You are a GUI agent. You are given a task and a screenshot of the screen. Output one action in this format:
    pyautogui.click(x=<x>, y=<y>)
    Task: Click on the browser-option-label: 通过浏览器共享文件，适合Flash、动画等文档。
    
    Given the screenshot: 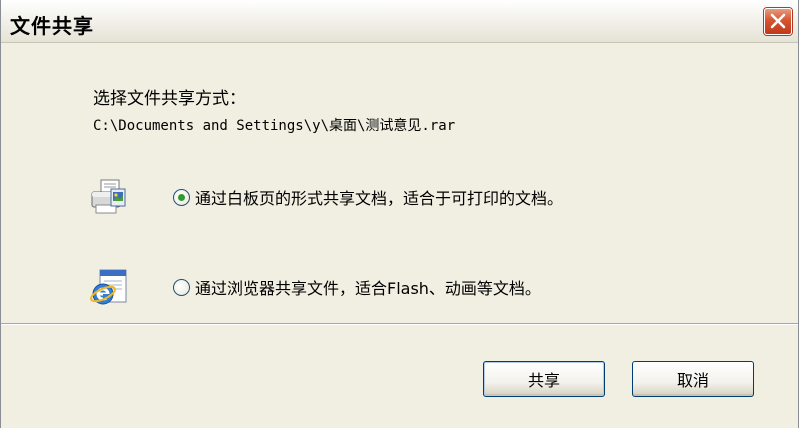 What is the action you would take?
    pyautogui.click(x=368, y=288)
    